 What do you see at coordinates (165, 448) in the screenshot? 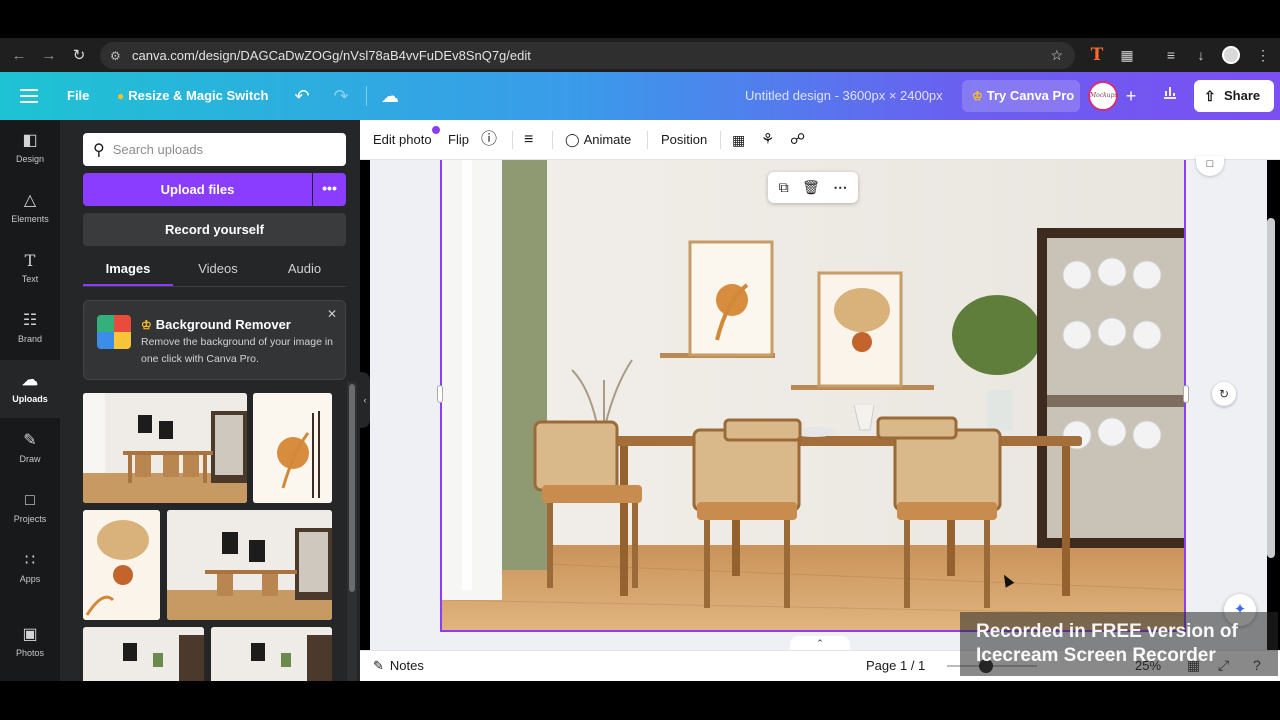
I see `upload-thumbnail-dining-room` at bounding box center [165, 448].